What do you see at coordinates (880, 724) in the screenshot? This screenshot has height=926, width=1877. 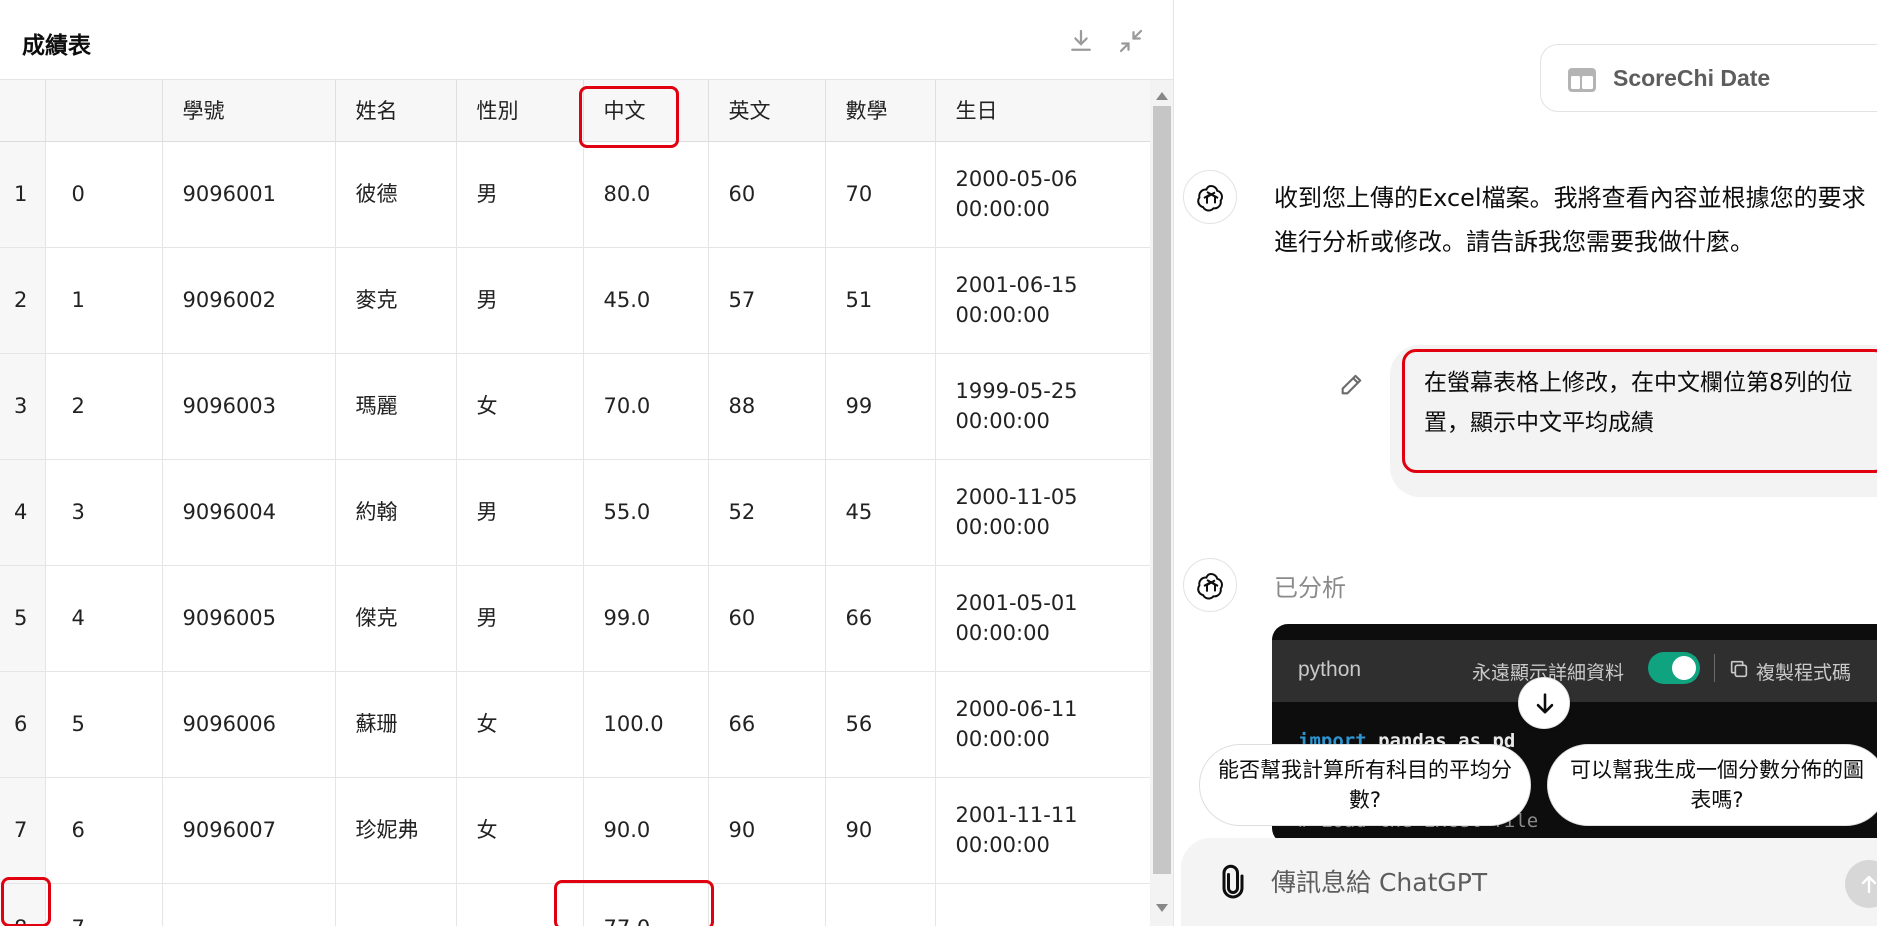 I see `cell-math: 56` at bounding box center [880, 724].